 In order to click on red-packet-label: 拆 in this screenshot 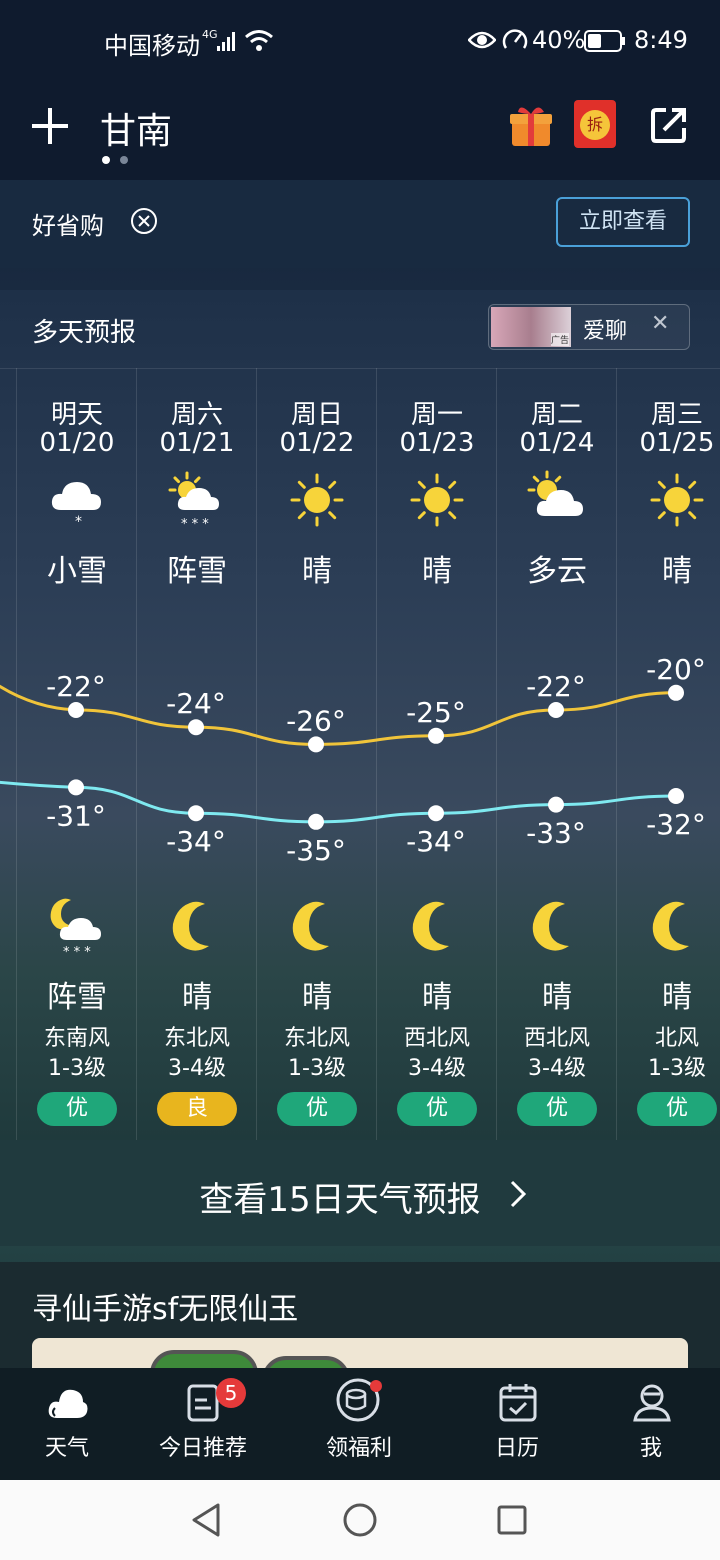, I will do `click(595, 125)`.